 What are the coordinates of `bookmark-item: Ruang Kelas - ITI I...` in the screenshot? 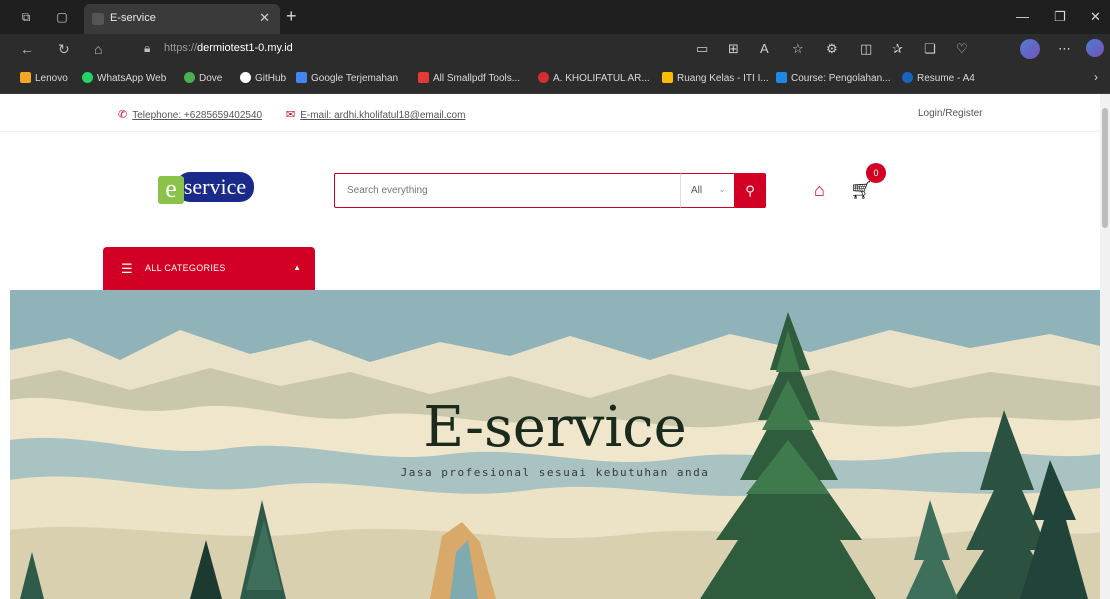 It's located at (715, 78).